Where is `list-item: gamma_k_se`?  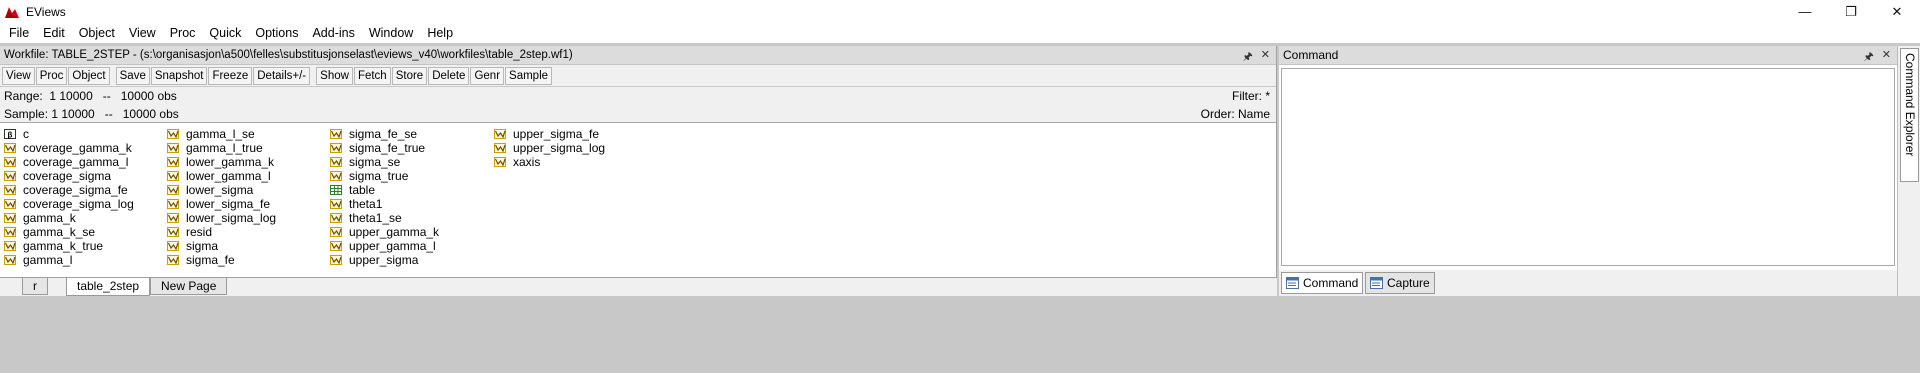 list-item: gamma_k_se is located at coordinates (69, 232).